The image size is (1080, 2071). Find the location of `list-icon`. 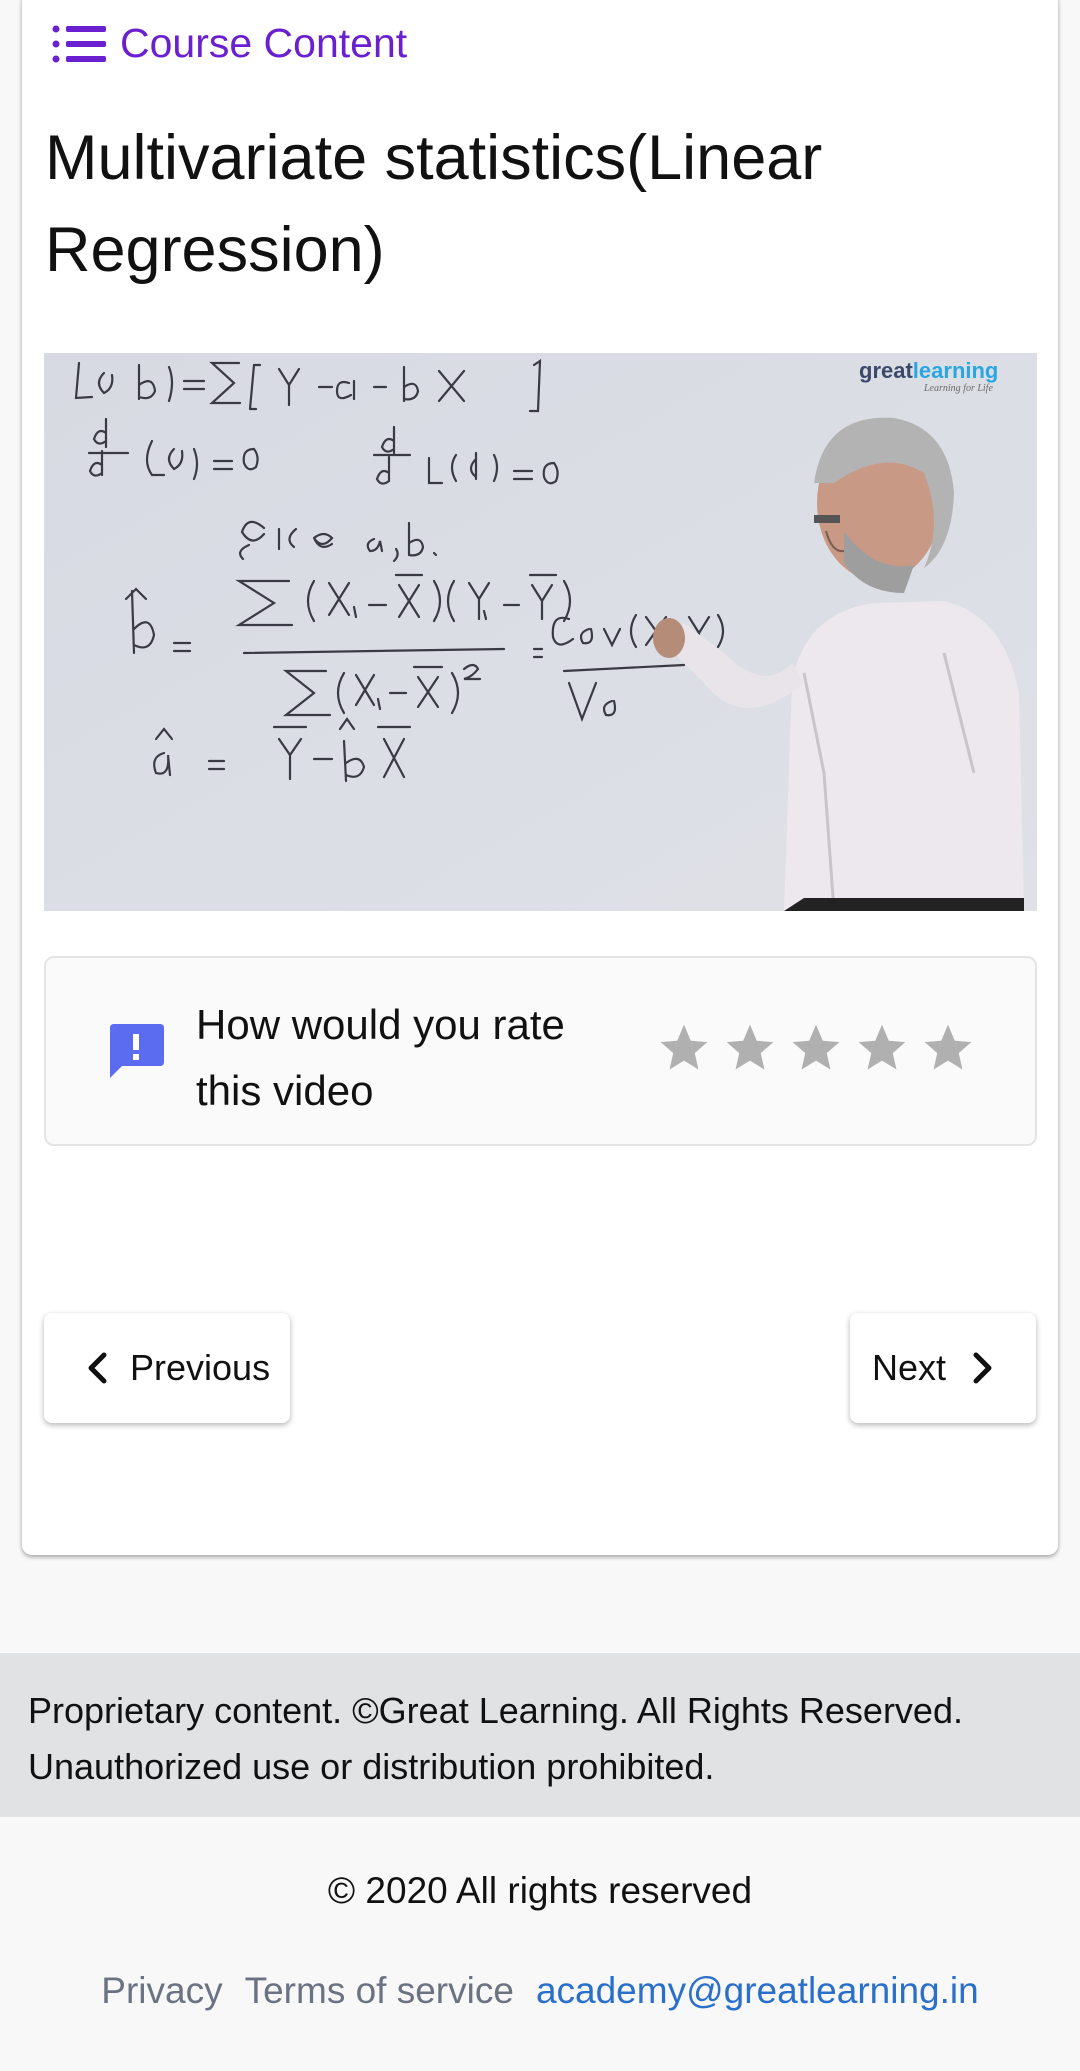

list-icon is located at coordinates (79, 43).